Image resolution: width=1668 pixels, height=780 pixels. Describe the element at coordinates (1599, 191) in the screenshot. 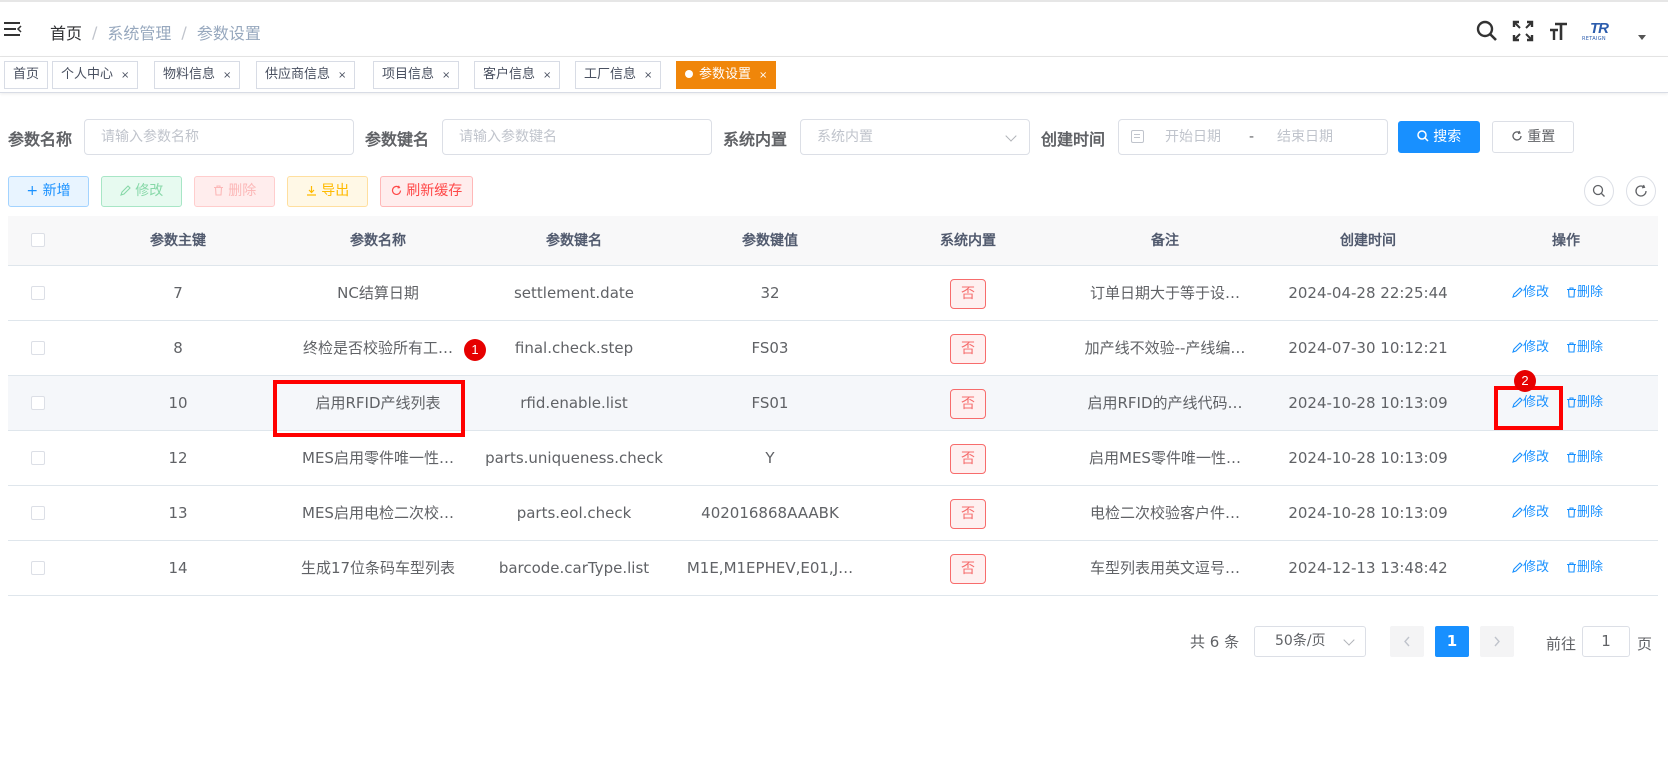

I see `toggle-search-button` at that location.